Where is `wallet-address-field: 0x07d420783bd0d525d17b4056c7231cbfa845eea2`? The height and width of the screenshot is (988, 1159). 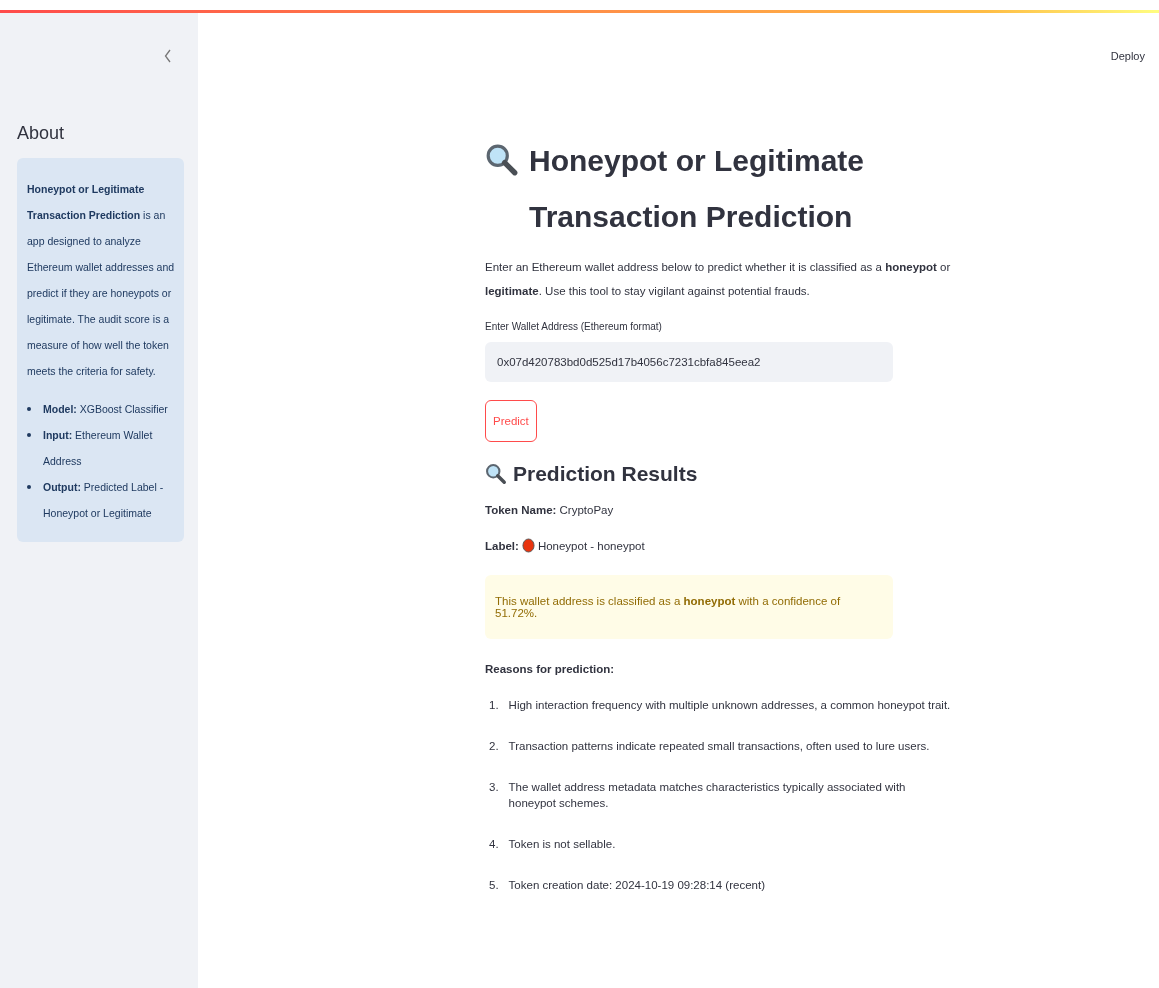
wallet-address-field: 0x07d420783bd0d525d17b4056c7231cbfa845eea2 is located at coordinates (689, 362).